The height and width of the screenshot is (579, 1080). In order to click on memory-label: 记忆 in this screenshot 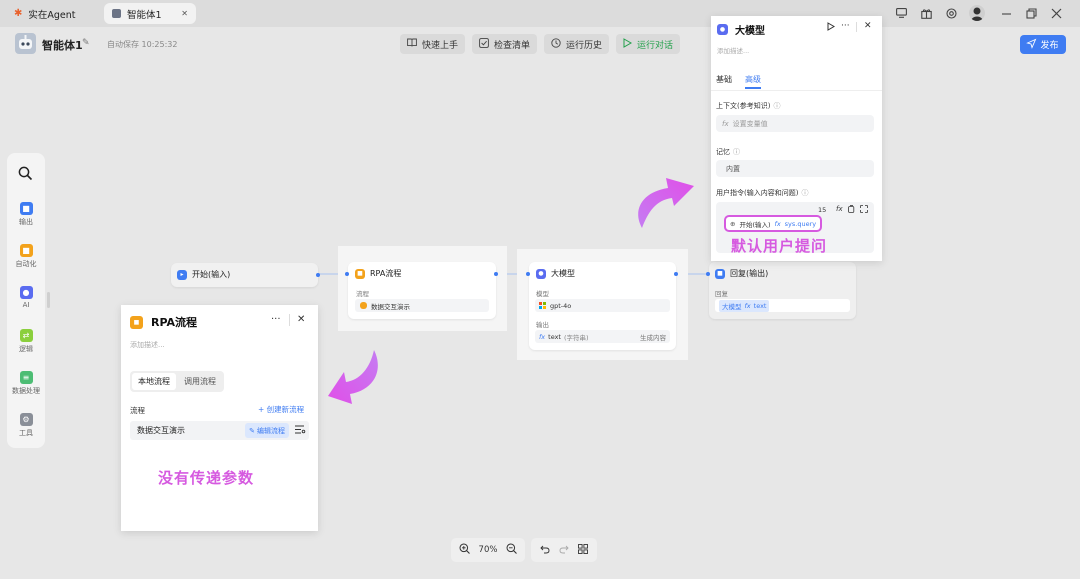, I will do `click(723, 152)`.